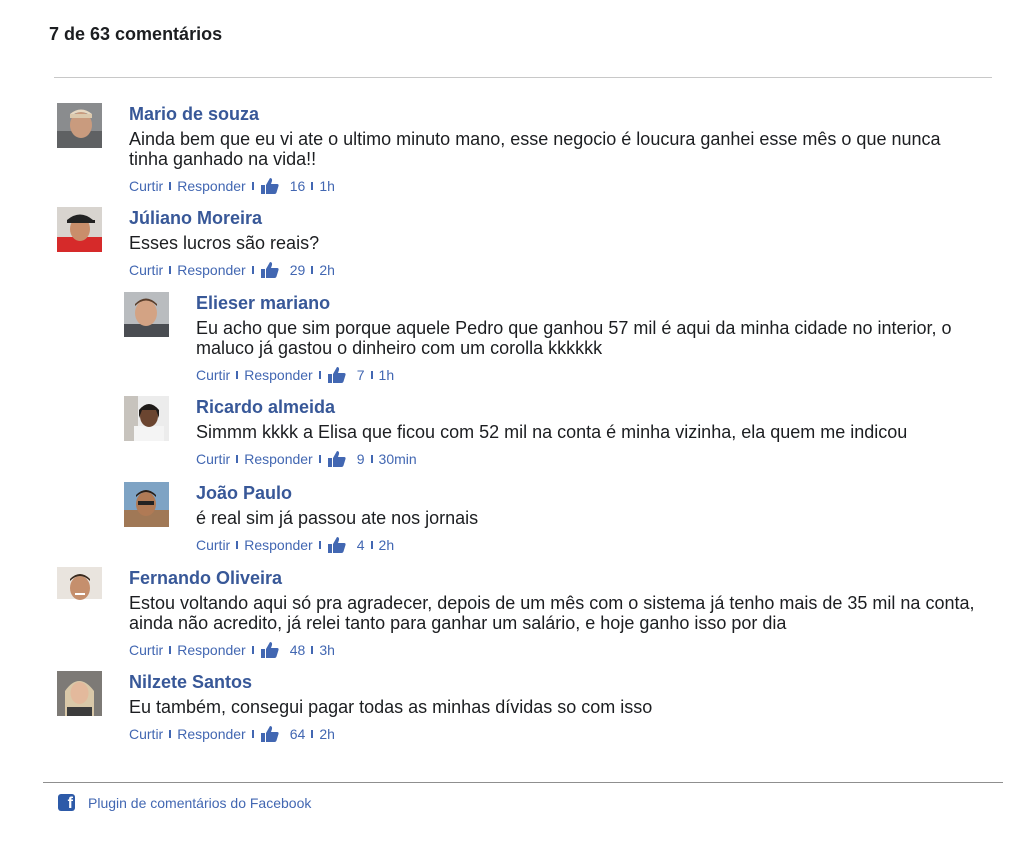  I want to click on facebook-plugin-link: Plugin de comentários do Facebook, so click(199, 803).